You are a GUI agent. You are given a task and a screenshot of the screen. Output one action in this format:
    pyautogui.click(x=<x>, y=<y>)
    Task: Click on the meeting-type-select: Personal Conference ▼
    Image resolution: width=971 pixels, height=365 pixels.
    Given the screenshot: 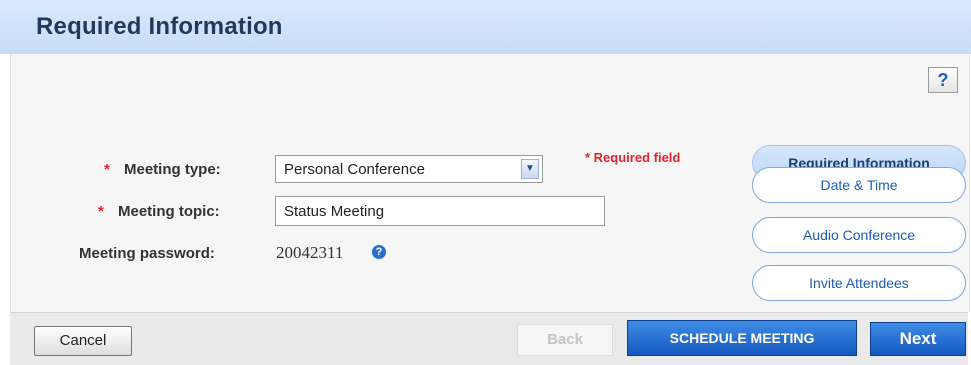 What is the action you would take?
    pyautogui.click(x=409, y=169)
    